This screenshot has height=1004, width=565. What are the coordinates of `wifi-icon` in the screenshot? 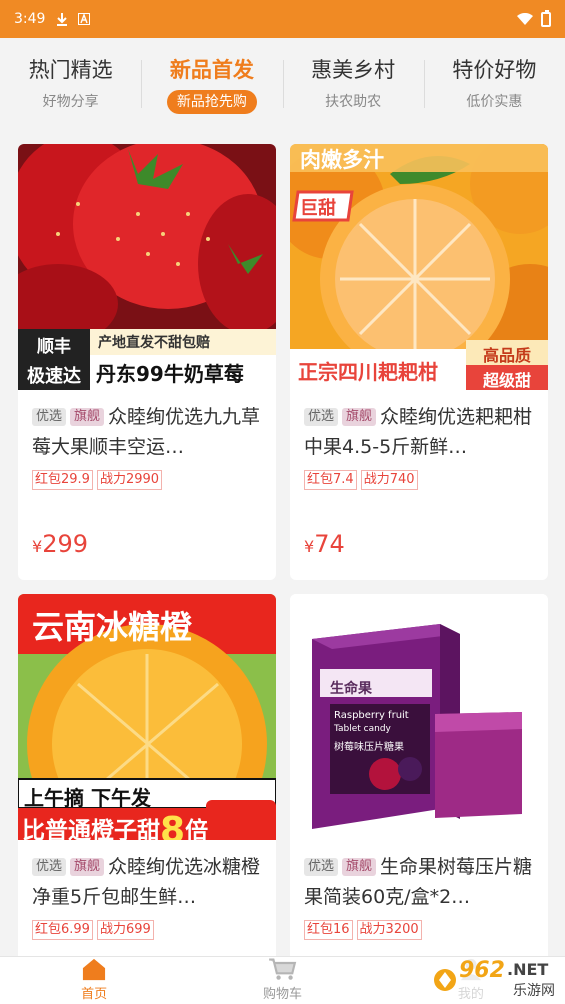 It's located at (525, 19).